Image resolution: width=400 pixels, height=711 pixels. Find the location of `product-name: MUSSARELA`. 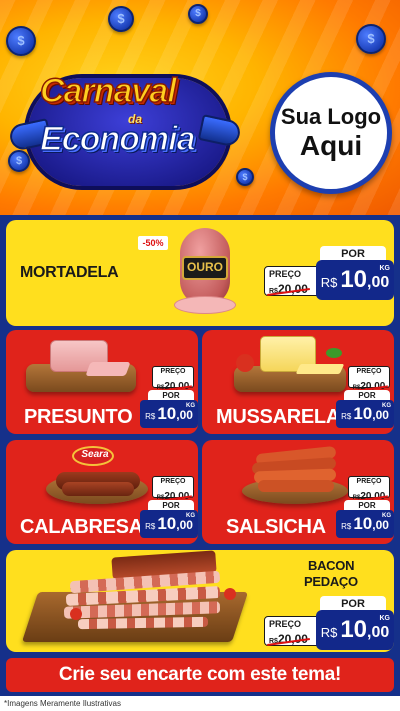

product-name: MUSSARELA is located at coordinates (278, 417).